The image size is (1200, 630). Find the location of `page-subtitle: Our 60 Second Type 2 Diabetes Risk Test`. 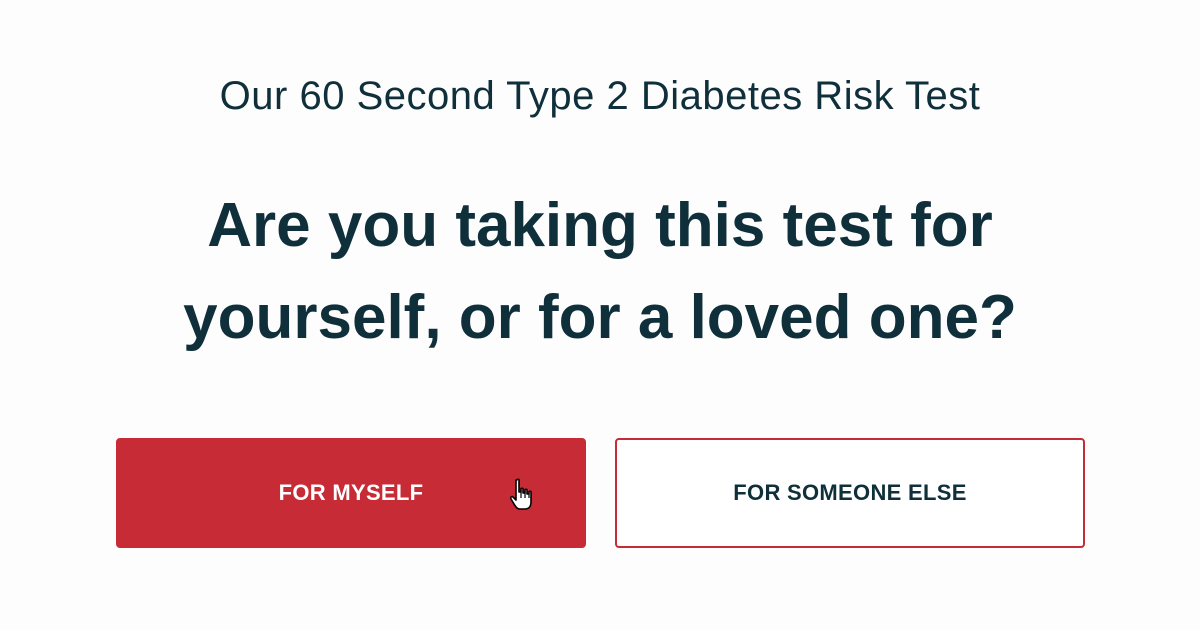

page-subtitle: Our 60 Second Type 2 Diabetes Risk Test is located at coordinates (600, 96).